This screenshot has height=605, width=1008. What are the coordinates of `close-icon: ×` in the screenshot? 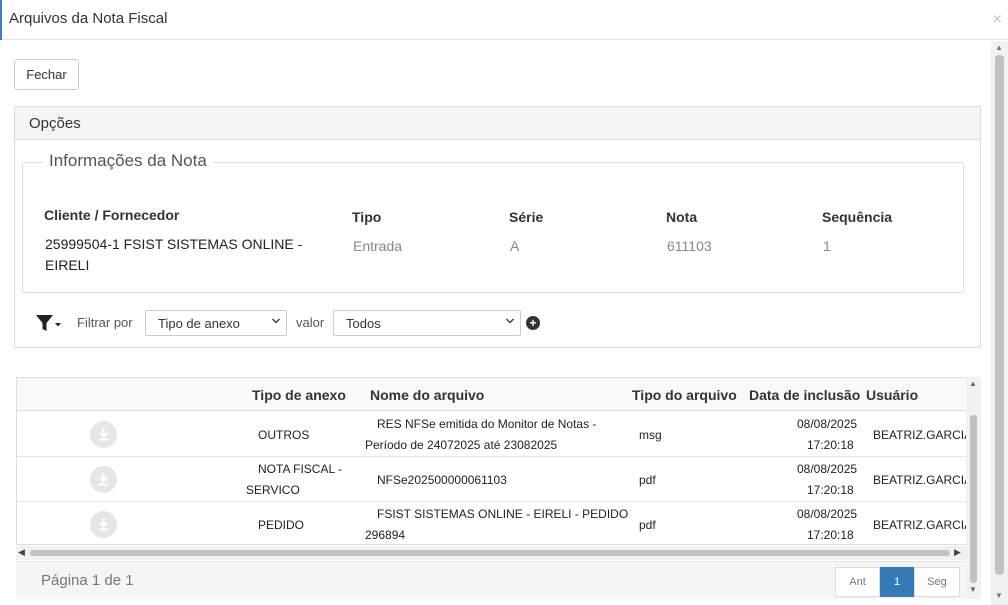 It's located at (997, 20).